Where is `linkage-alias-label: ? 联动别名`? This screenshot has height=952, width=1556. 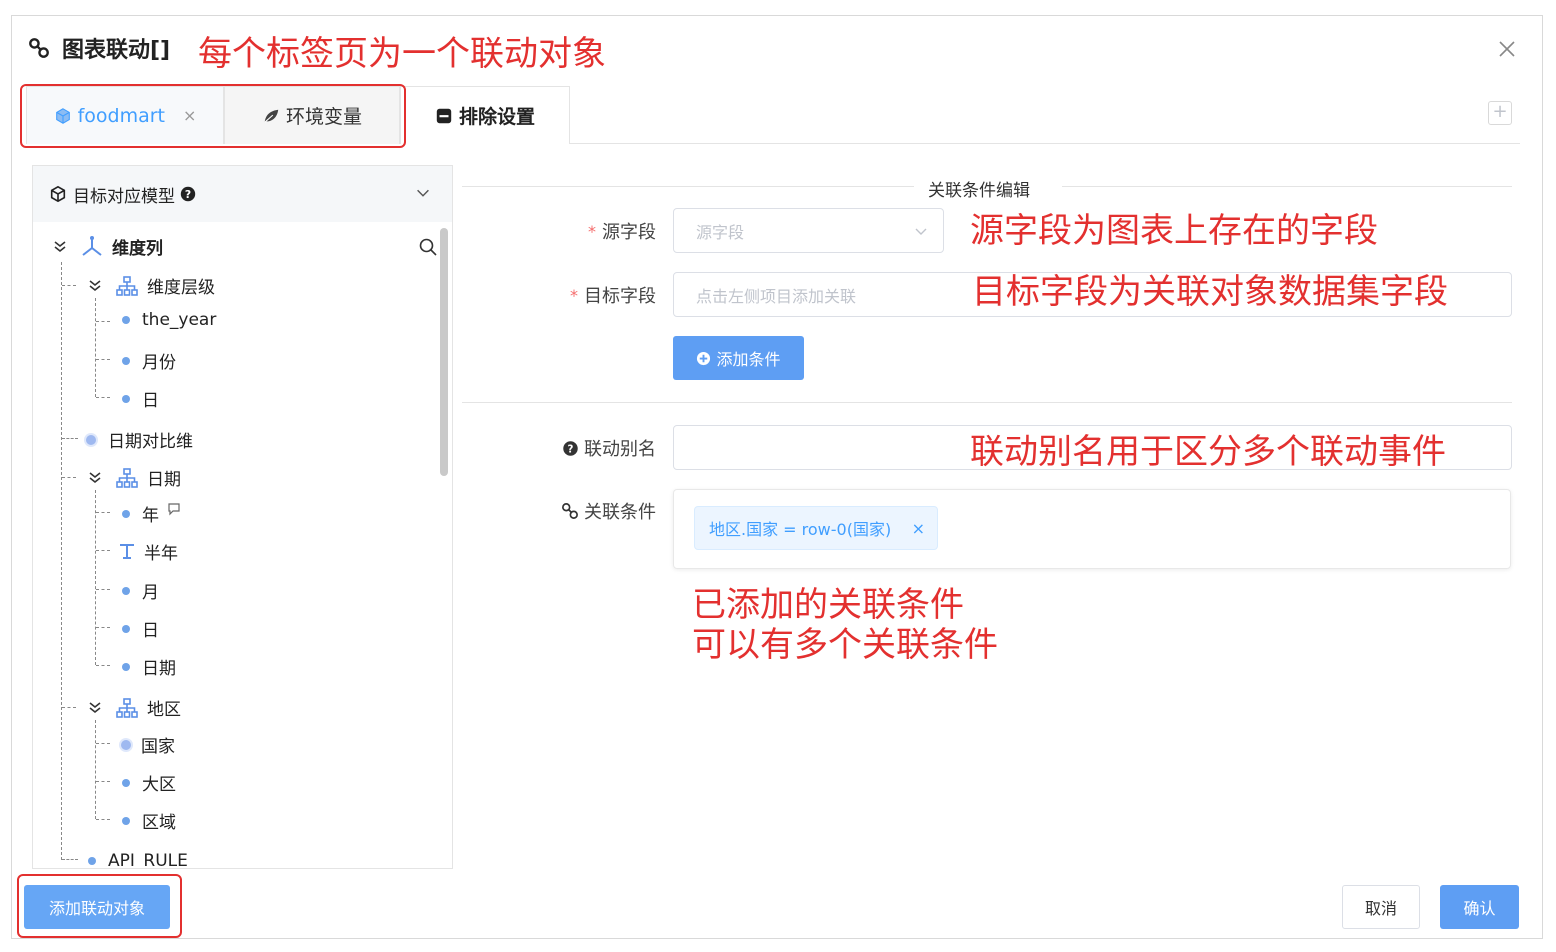
linkage-alias-label: ? 联动别名 is located at coordinates (598, 448).